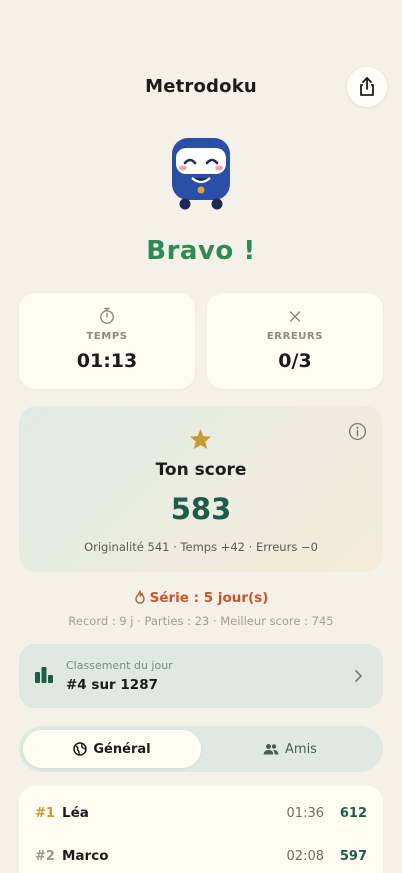 Image resolution: width=402 pixels, height=873 pixels. I want to click on time-label: TEMPS, so click(107, 336).